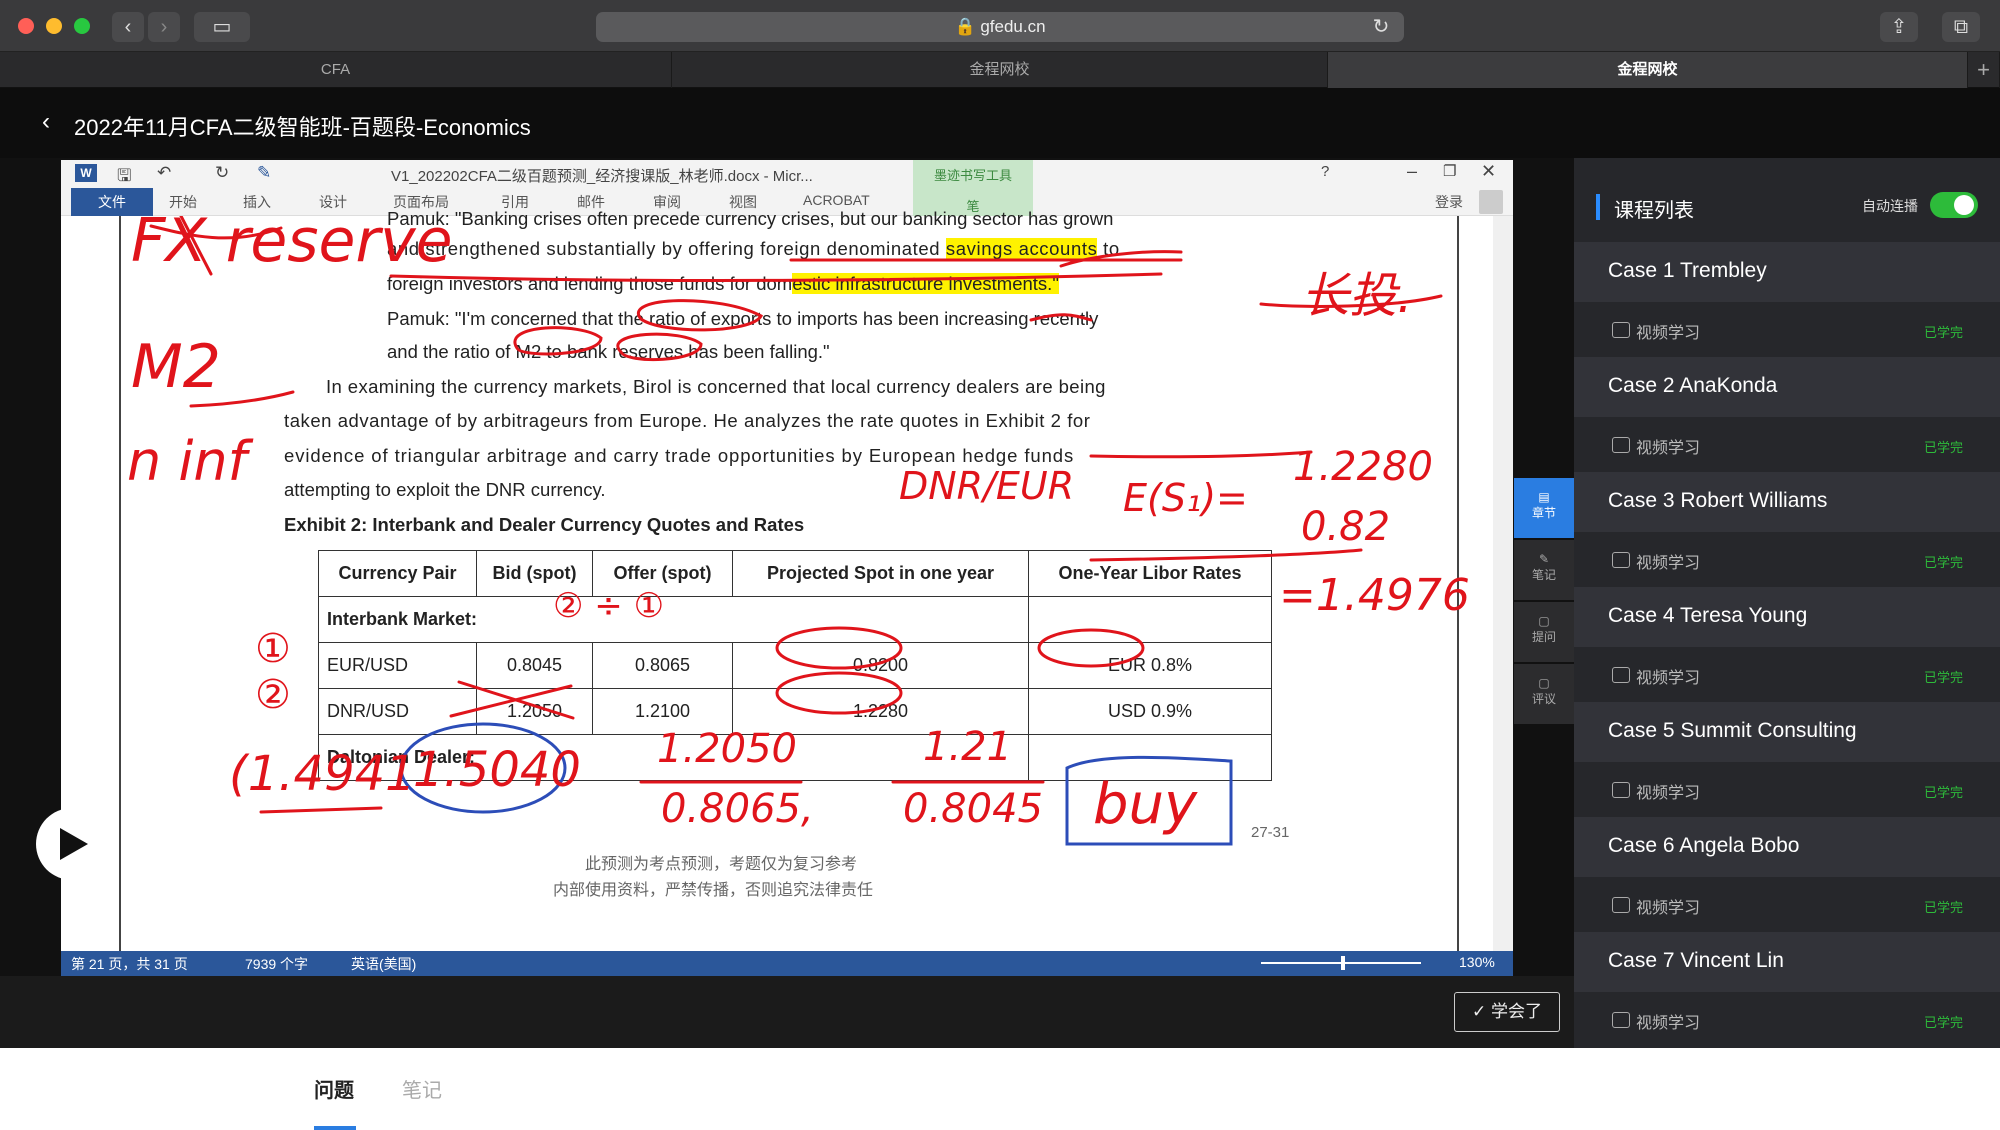  I want to click on course-item: Case 6 Angela Bobo 视频学习 已学完, so click(1787, 874).